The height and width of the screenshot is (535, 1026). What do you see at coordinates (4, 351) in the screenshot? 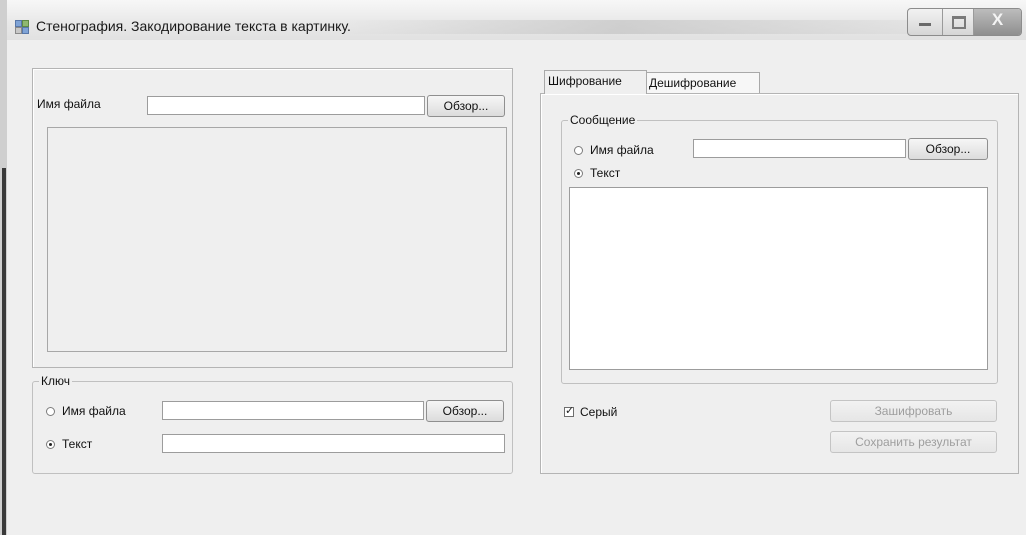
I see `window-left-shadow` at bounding box center [4, 351].